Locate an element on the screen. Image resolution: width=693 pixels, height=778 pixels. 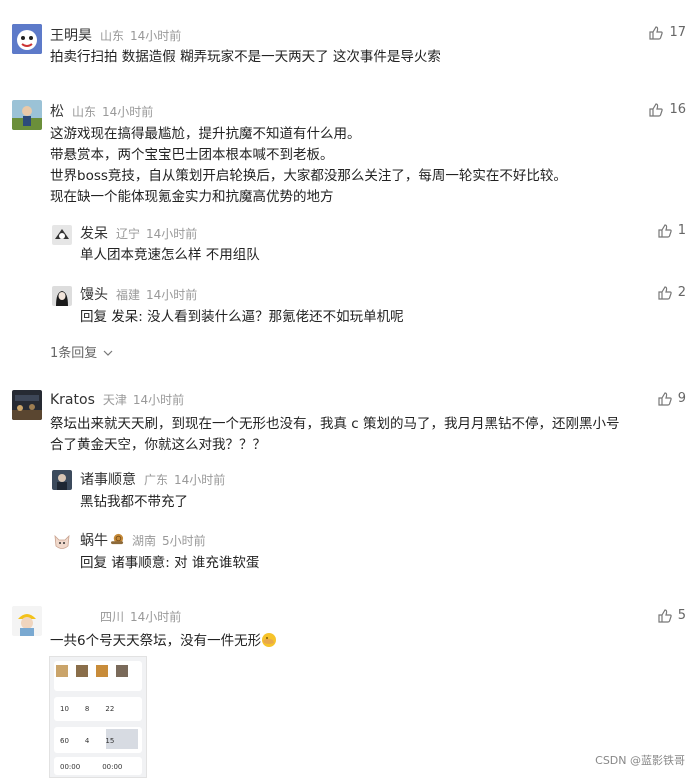
attached-screenshot: 10 8 22 60 4 15 00:00 00:00 is located at coordinates (98, 717).